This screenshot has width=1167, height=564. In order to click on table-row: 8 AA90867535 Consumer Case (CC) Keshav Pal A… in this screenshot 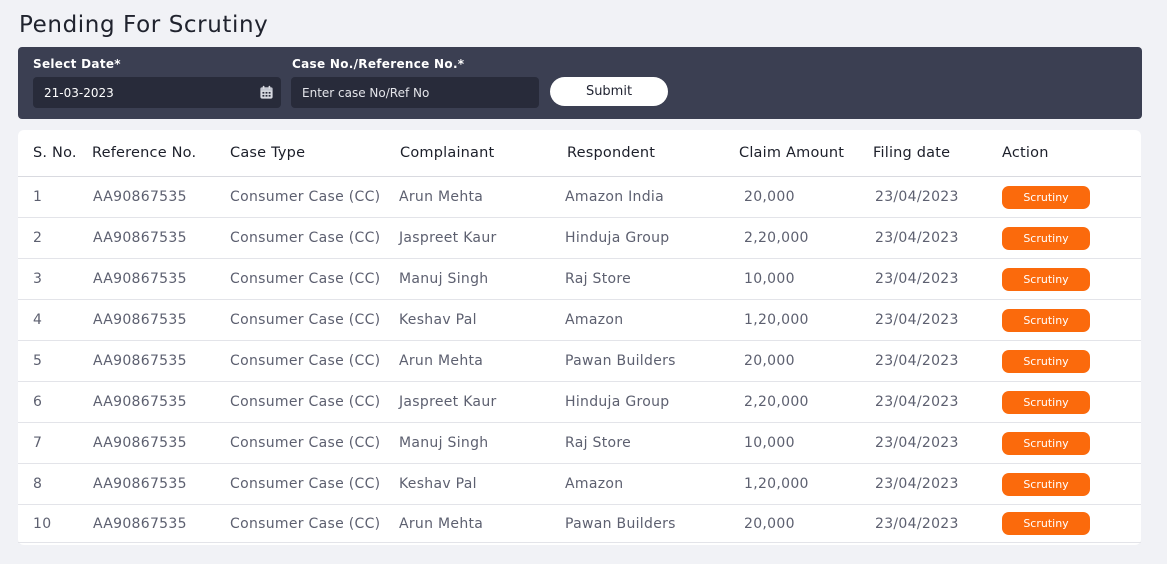, I will do `click(579, 484)`.